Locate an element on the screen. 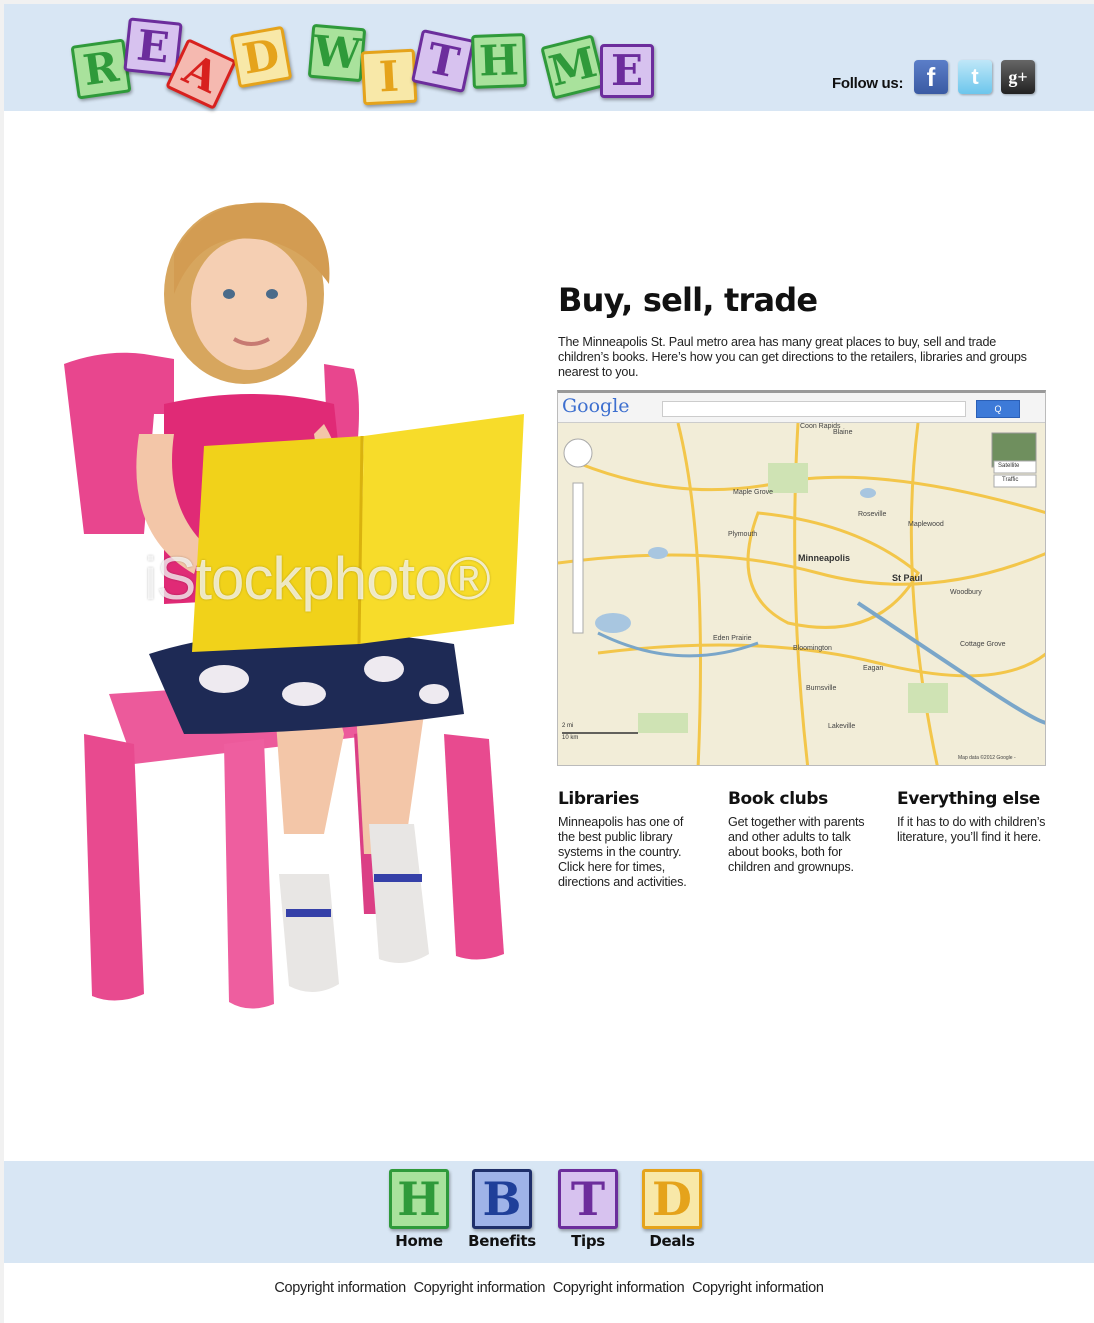  site-logo: R E A D W I T H M E is located at coordinates (364, 61).